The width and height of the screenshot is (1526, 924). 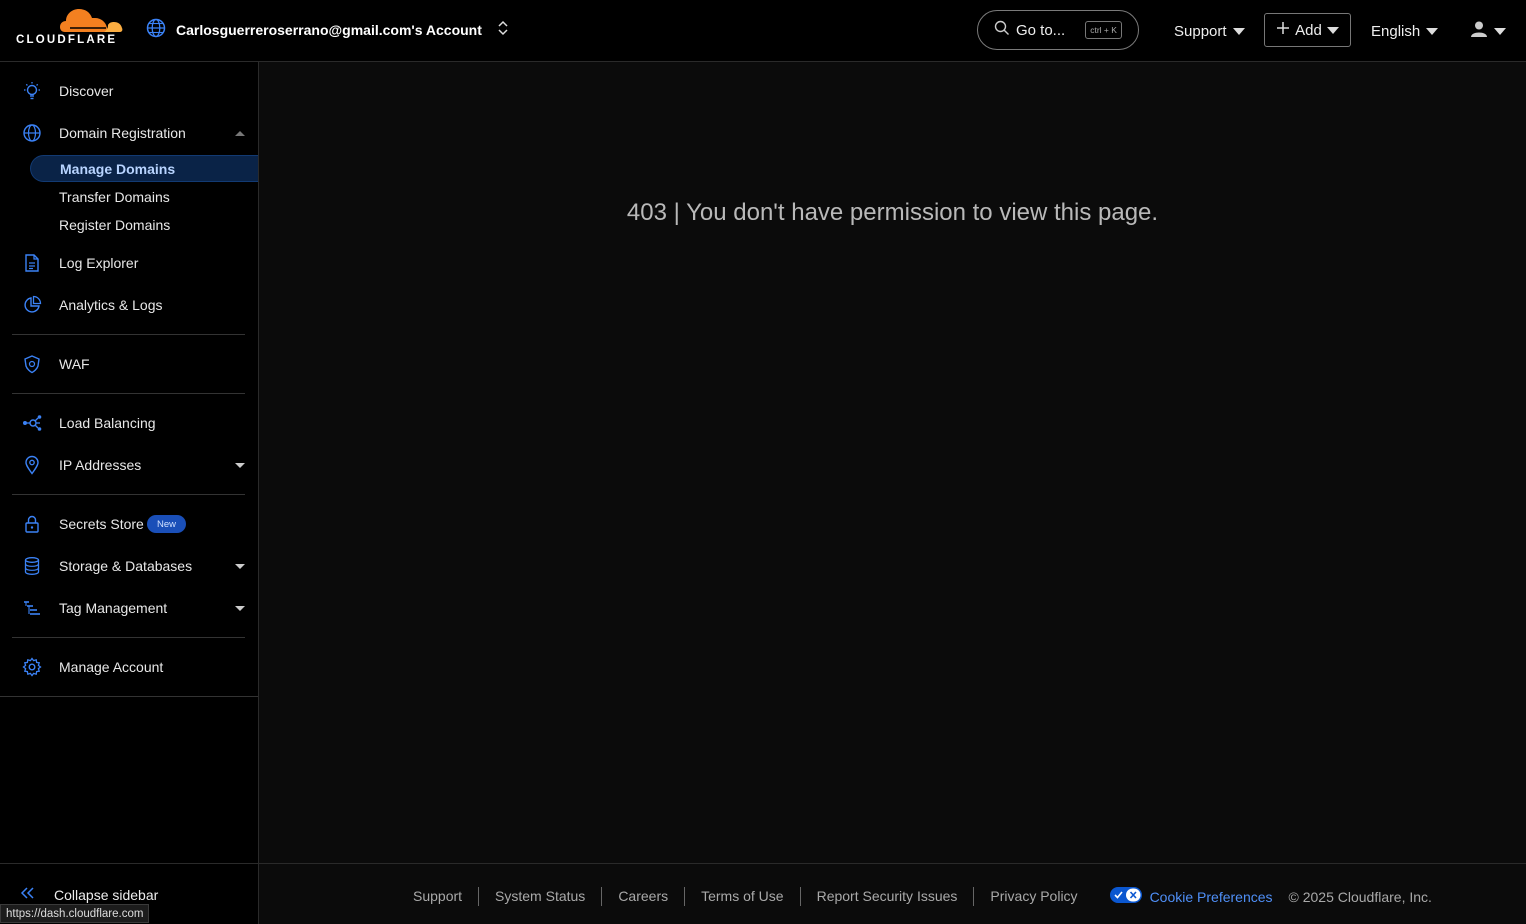 I want to click on sidebar-item-label: Domain Registration, so click(x=122, y=133).